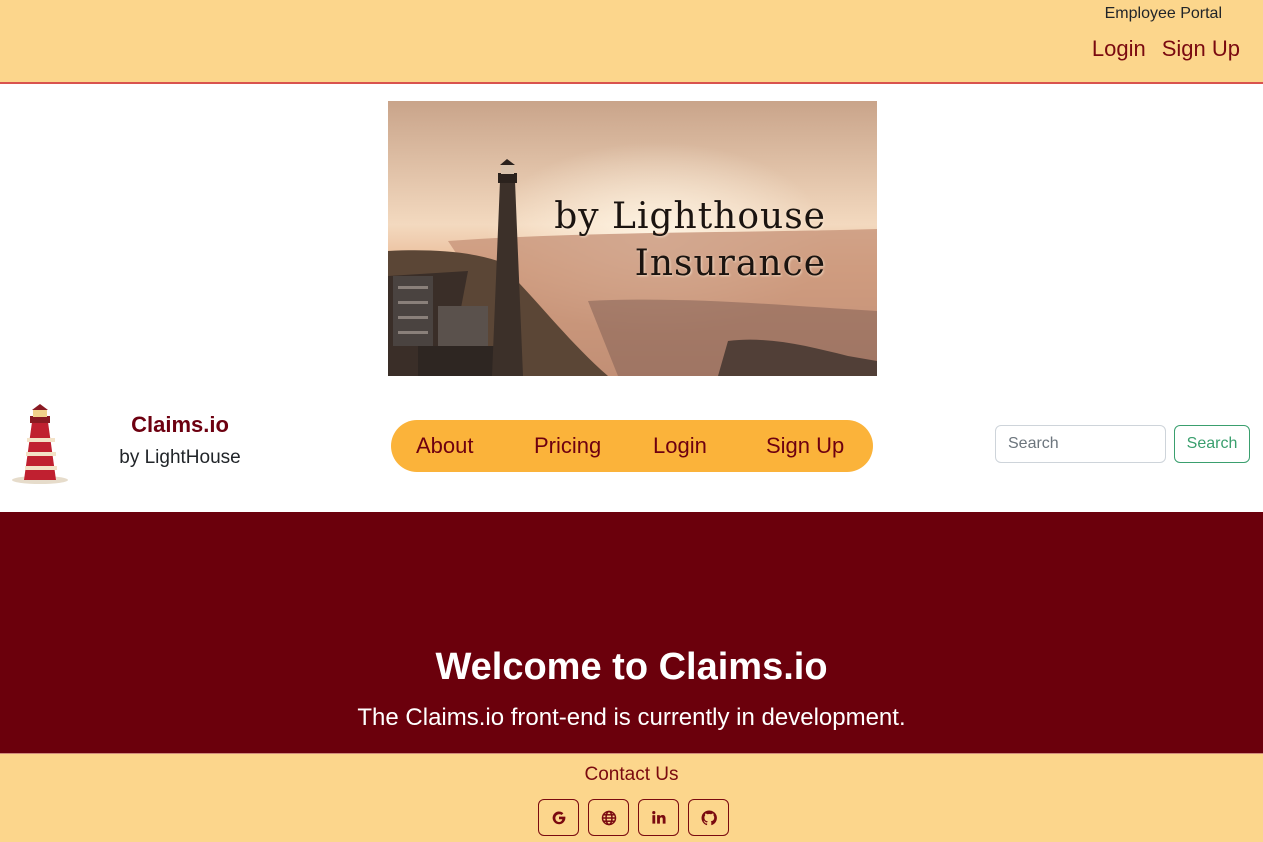 Image resolution: width=1263 pixels, height=842 pixels. What do you see at coordinates (1201, 49) in the screenshot?
I see `top-signup-link: Sign Up` at bounding box center [1201, 49].